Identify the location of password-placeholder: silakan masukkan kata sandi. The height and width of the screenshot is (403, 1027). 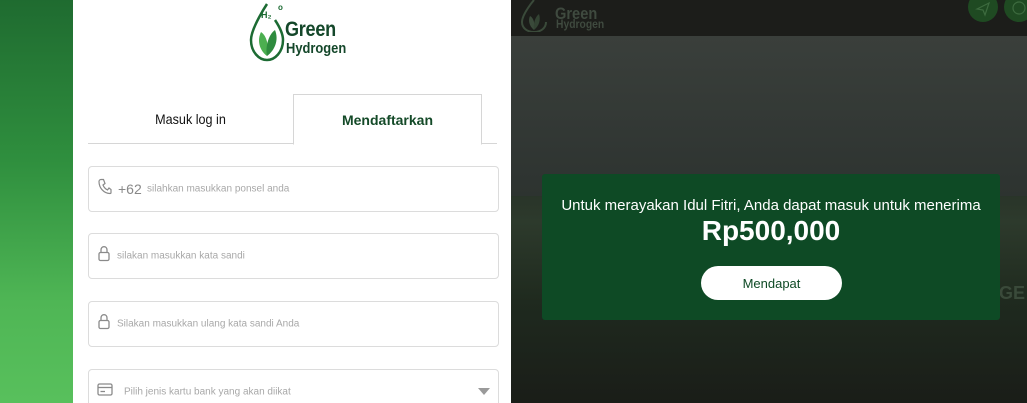
(181, 256).